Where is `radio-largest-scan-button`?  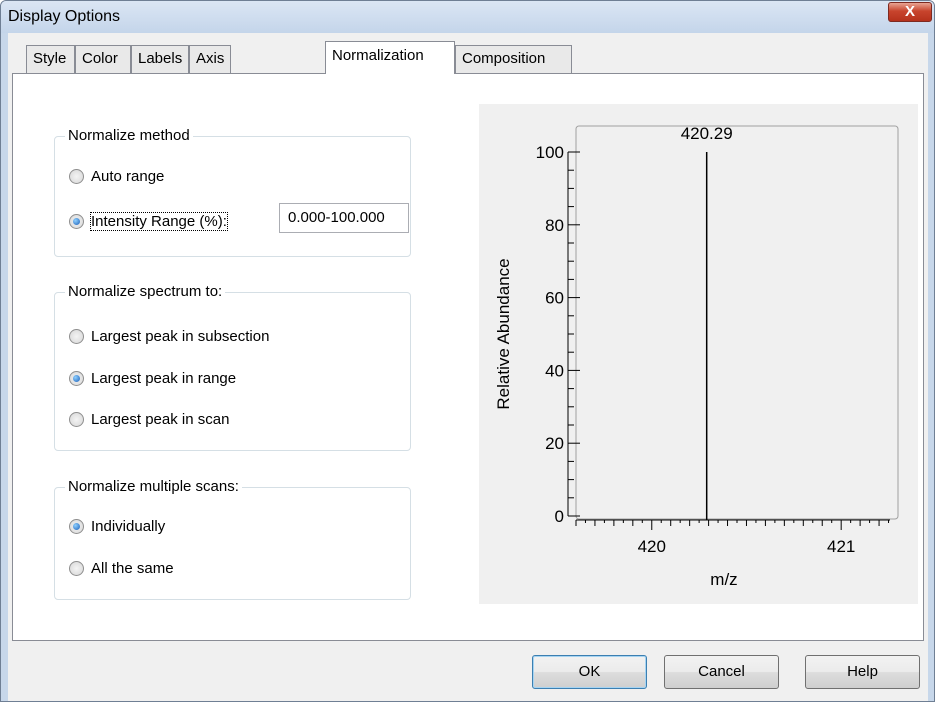 radio-largest-scan-button is located at coordinates (76, 419).